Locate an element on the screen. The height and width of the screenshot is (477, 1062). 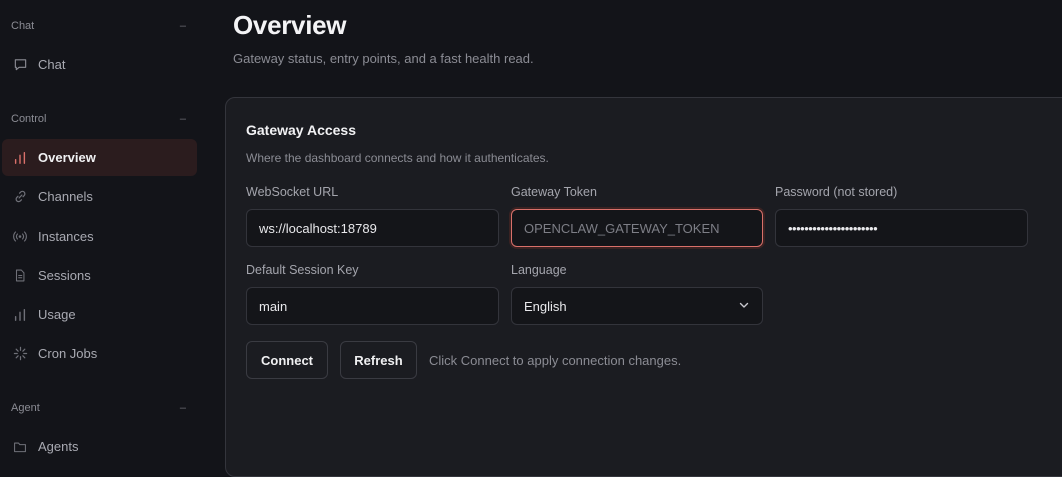
connect-button: Connect is located at coordinates (287, 360).